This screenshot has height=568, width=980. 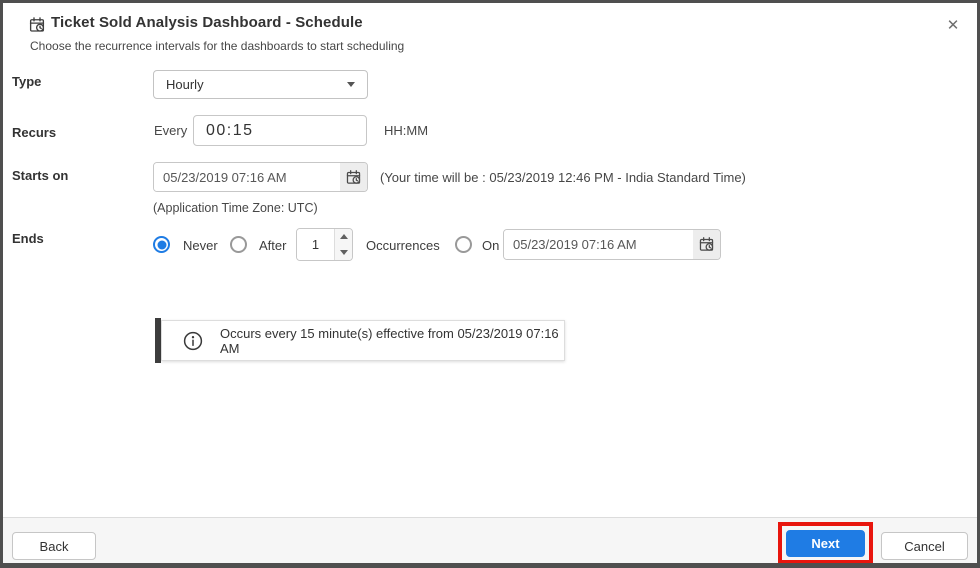 What do you see at coordinates (272, 245) in the screenshot?
I see `ends-after-label: After` at bounding box center [272, 245].